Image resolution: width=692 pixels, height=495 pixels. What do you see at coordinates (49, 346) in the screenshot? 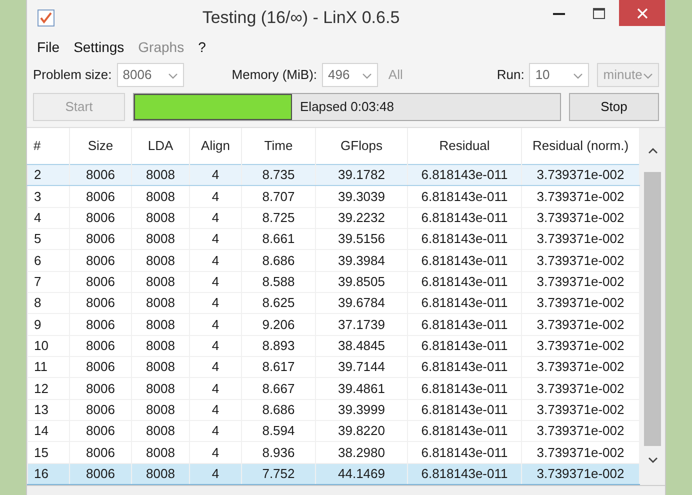
I see `table-cell: 10` at bounding box center [49, 346].